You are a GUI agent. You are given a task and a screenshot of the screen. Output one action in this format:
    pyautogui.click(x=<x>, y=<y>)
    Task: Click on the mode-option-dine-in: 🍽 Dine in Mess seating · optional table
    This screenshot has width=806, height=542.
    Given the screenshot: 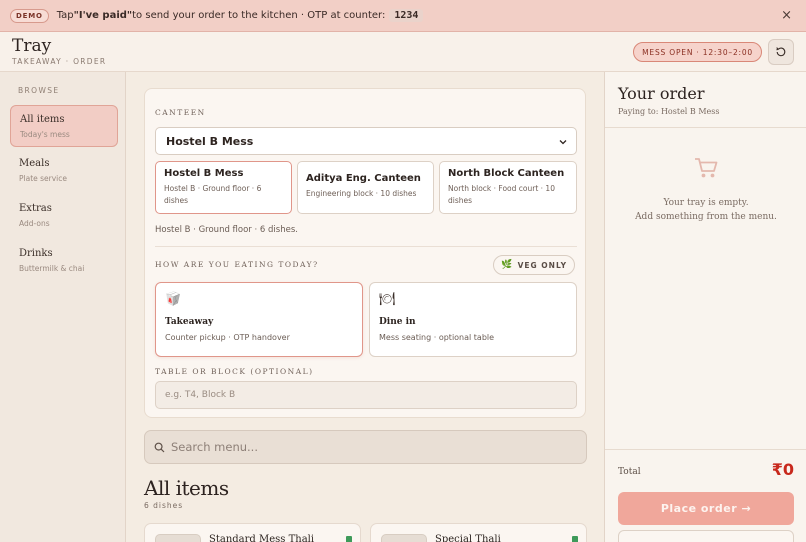 What is the action you would take?
    pyautogui.click(x=473, y=319)
    